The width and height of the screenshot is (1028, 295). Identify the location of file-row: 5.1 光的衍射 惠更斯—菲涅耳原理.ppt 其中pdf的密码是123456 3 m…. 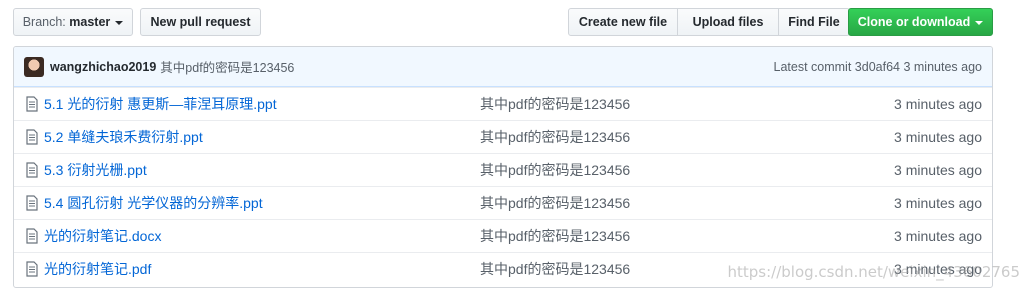
(503, 103).